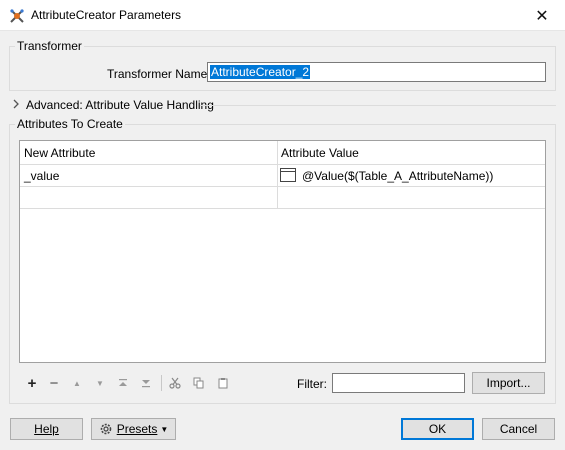 This screenshot has height=450, width=565. What do you see at coordinates (164, 429) in the screenshot?
I see `chevron-down-icon: ▼` at bounding box center [164, 429].